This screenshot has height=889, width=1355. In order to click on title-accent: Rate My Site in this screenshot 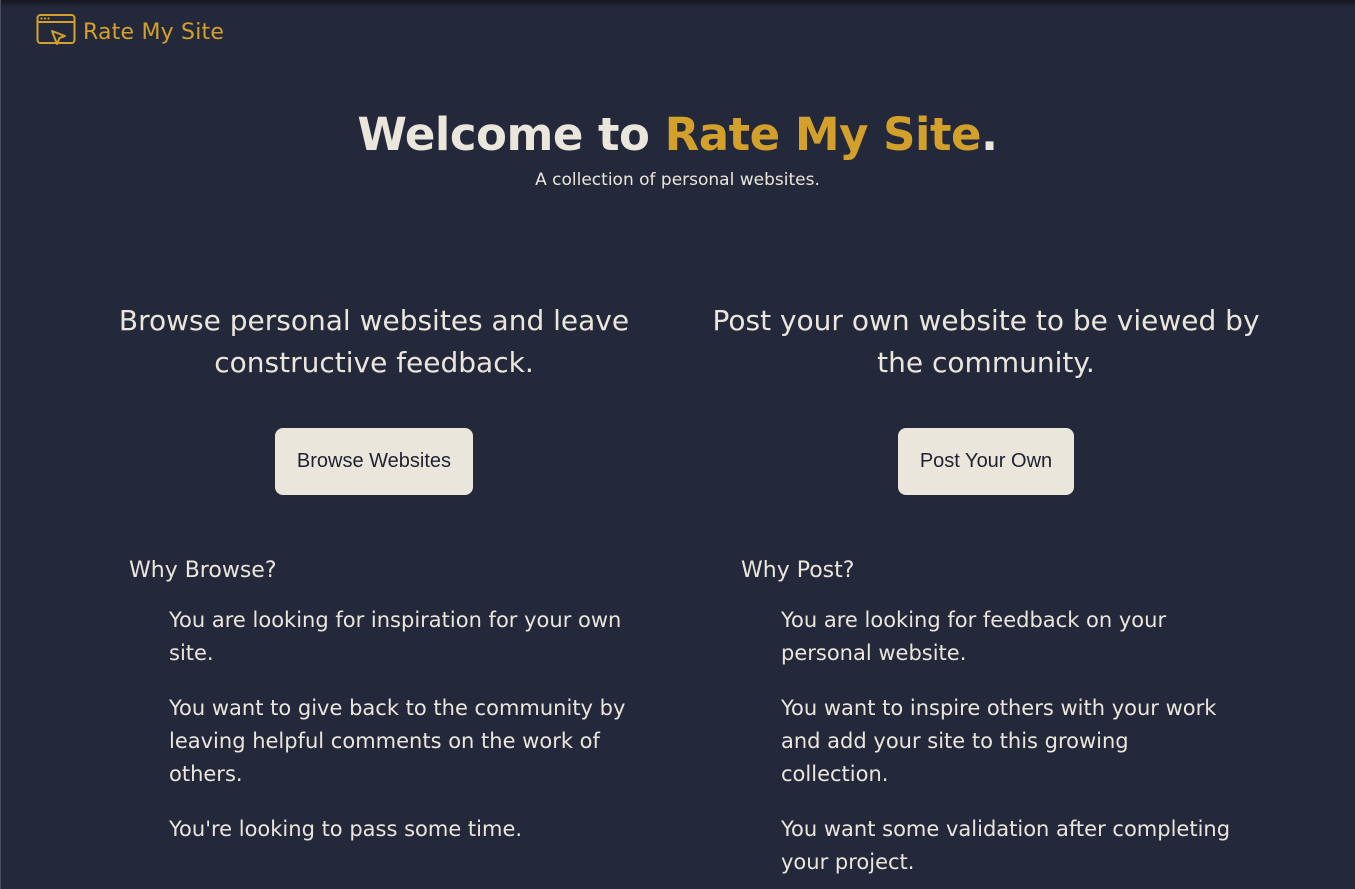, I will do `click(823, 134)`.